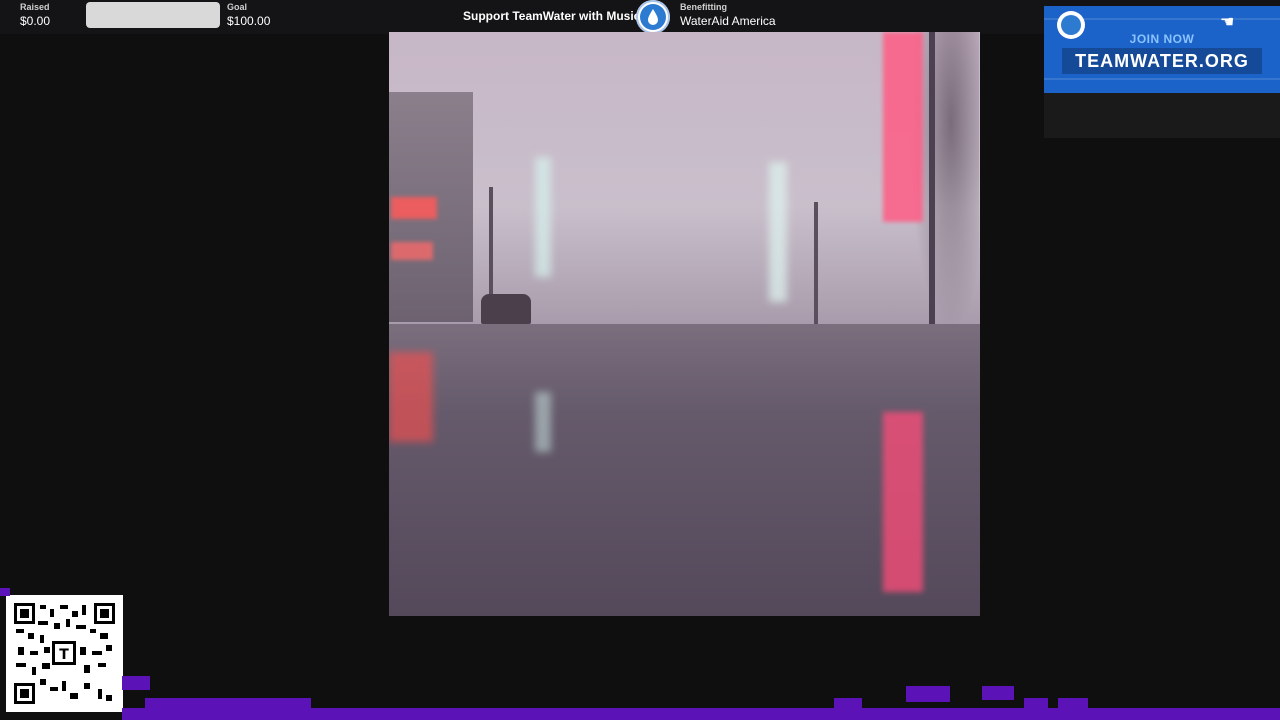  I want to click on qr-code-icon: T, so click(64, 653).